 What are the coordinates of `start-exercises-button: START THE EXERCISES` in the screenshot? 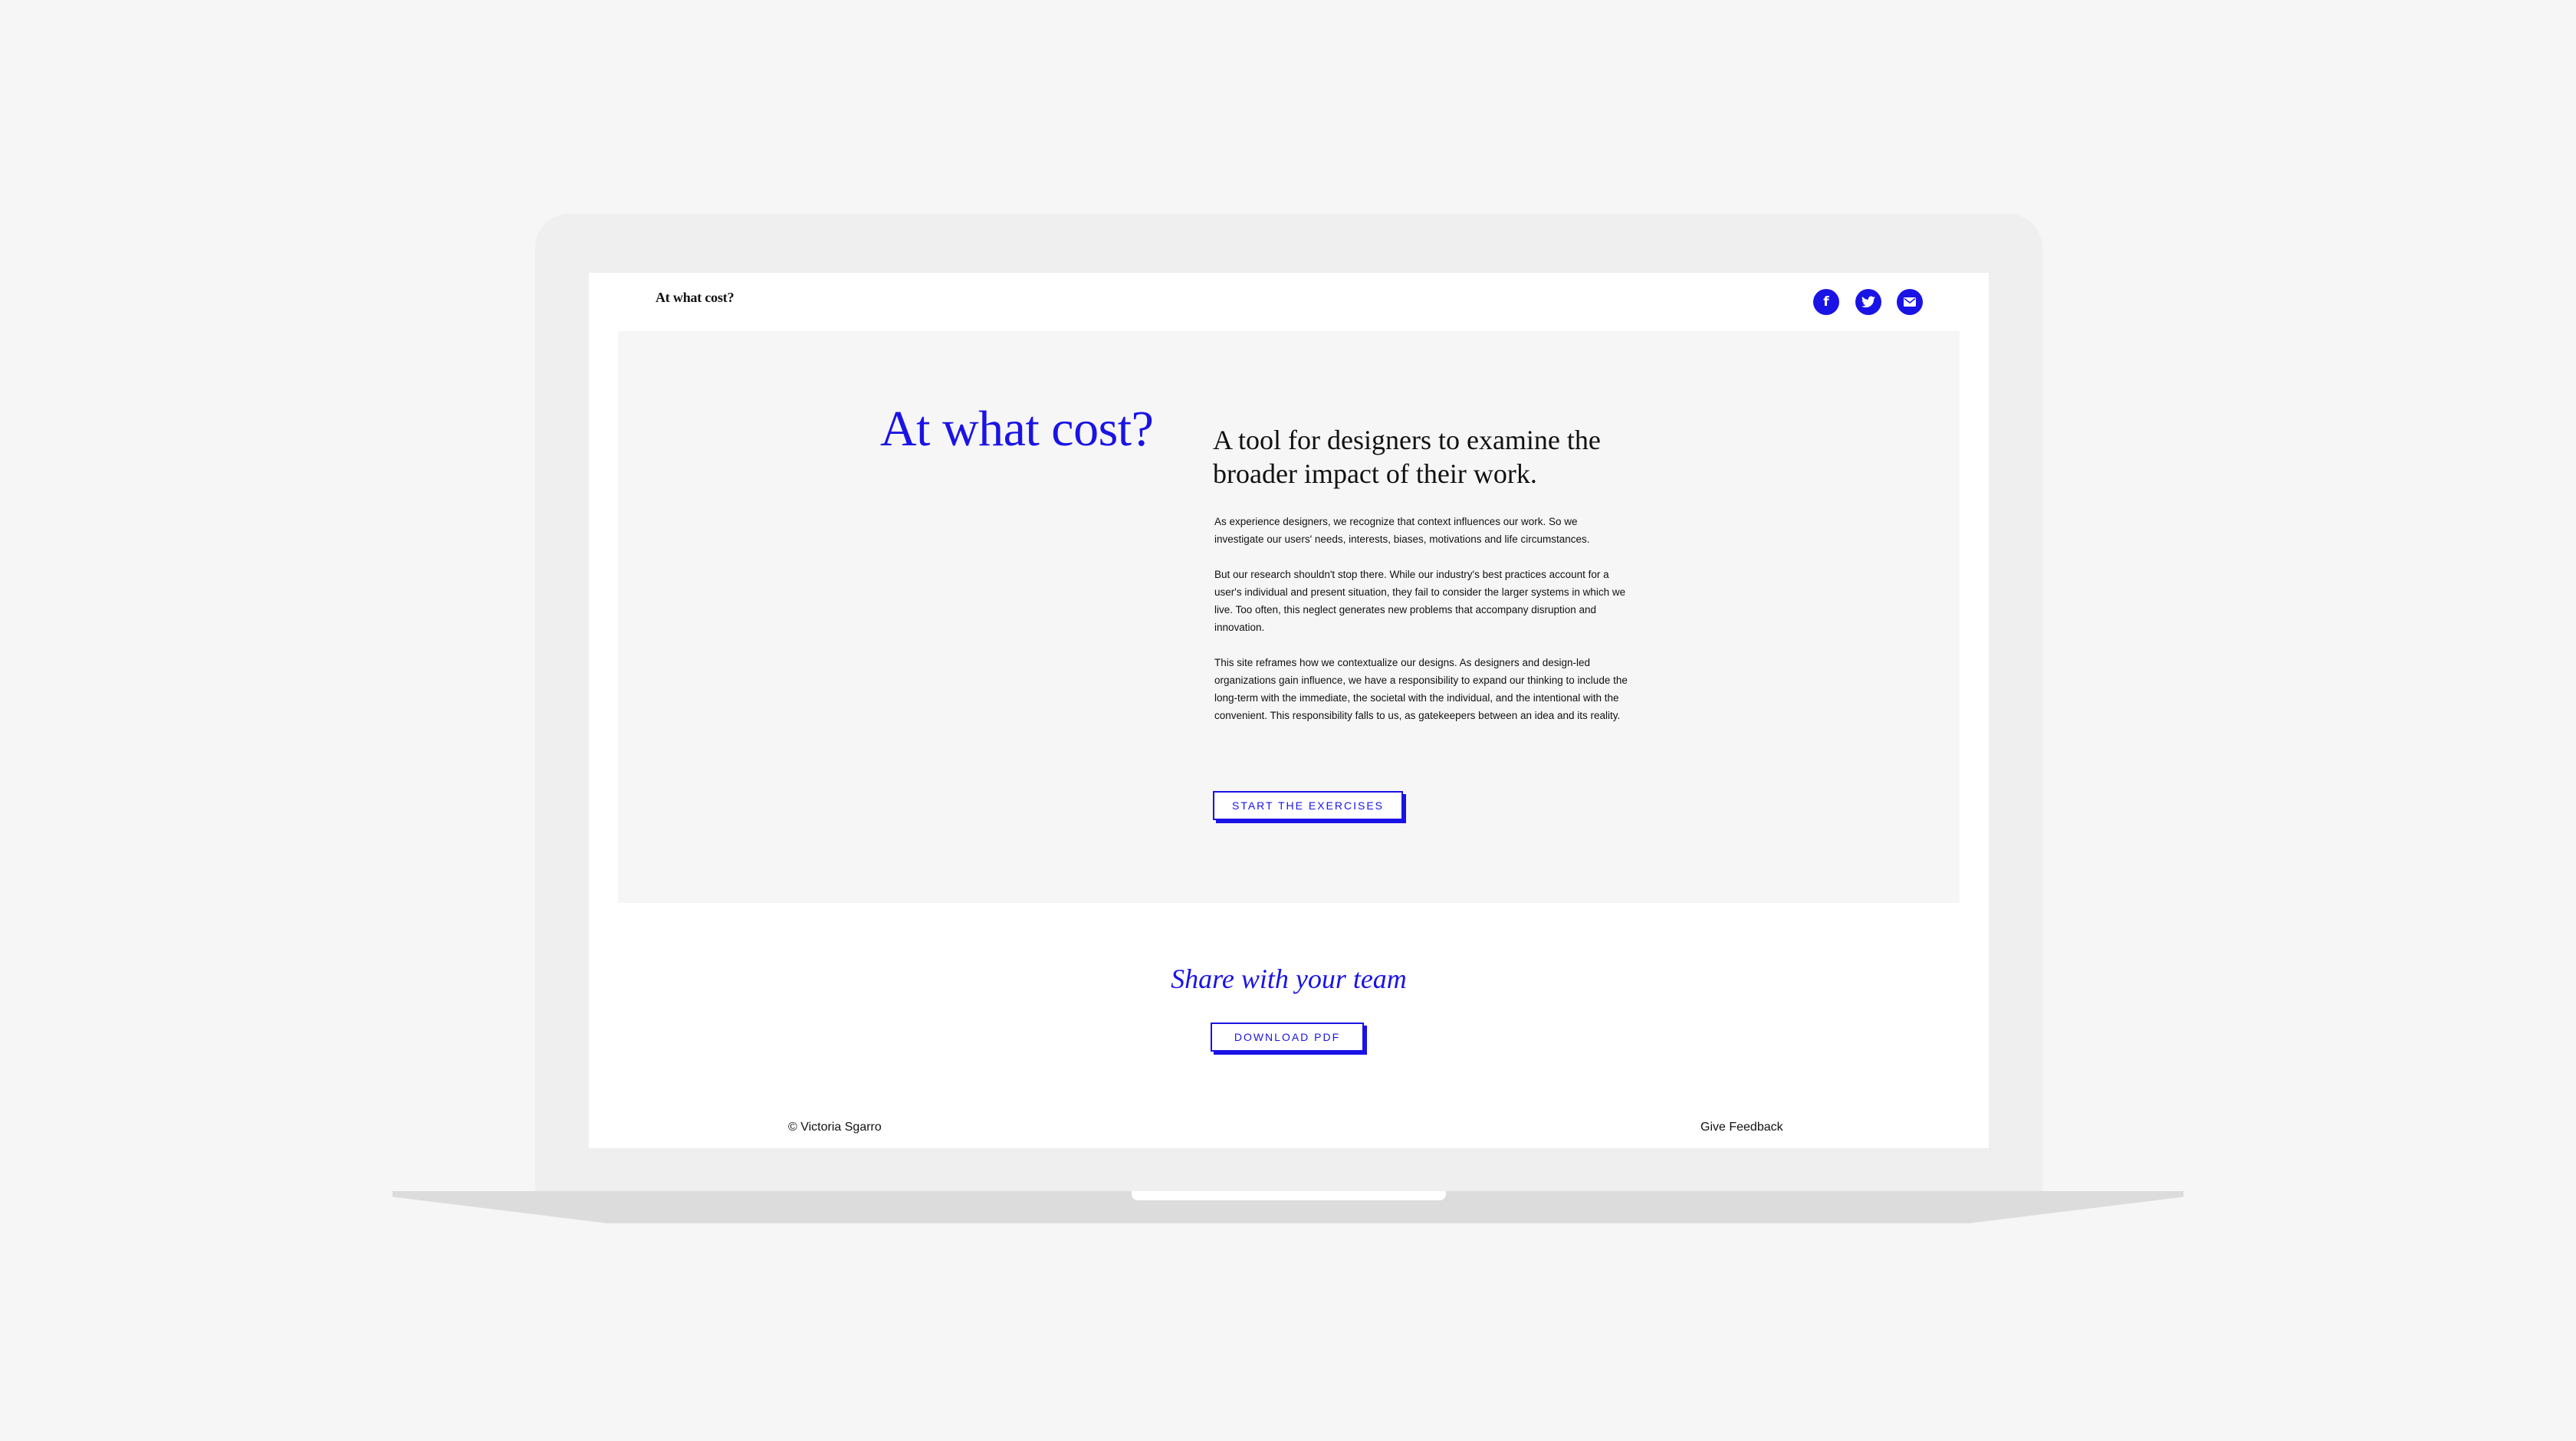 It's located at (1308, 806).